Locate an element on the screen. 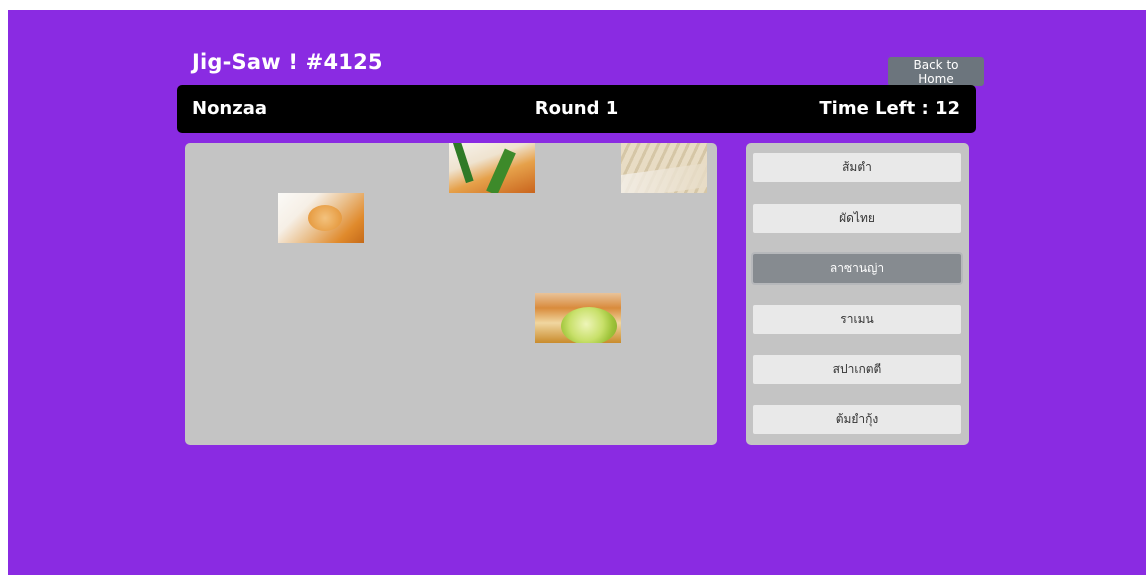 Image resolution: width=1146 pixels, height=575 pixels. time-left: Time Left12 is located at coordinates (889, 108).